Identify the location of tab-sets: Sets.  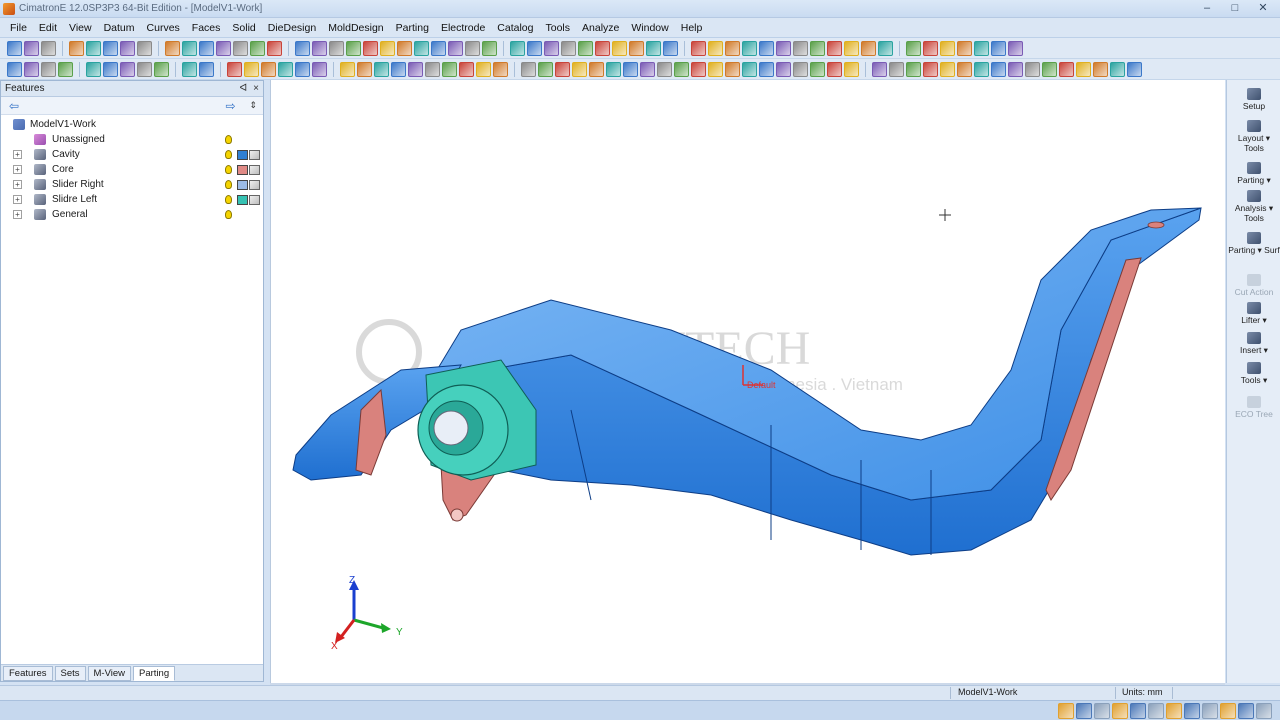
(70, 673).